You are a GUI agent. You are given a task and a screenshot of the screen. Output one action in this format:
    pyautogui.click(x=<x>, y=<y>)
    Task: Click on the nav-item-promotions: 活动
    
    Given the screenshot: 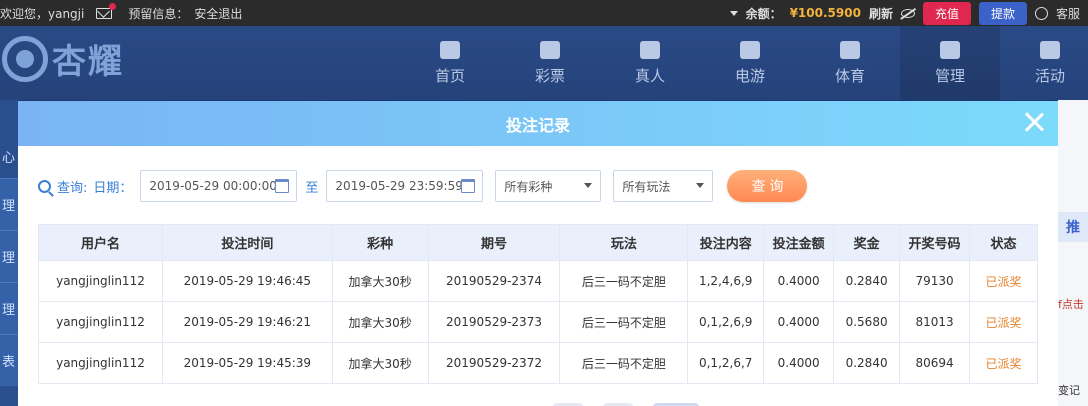 What is the action you would take?
    pyautogui.click(x=1044, y=63)
    